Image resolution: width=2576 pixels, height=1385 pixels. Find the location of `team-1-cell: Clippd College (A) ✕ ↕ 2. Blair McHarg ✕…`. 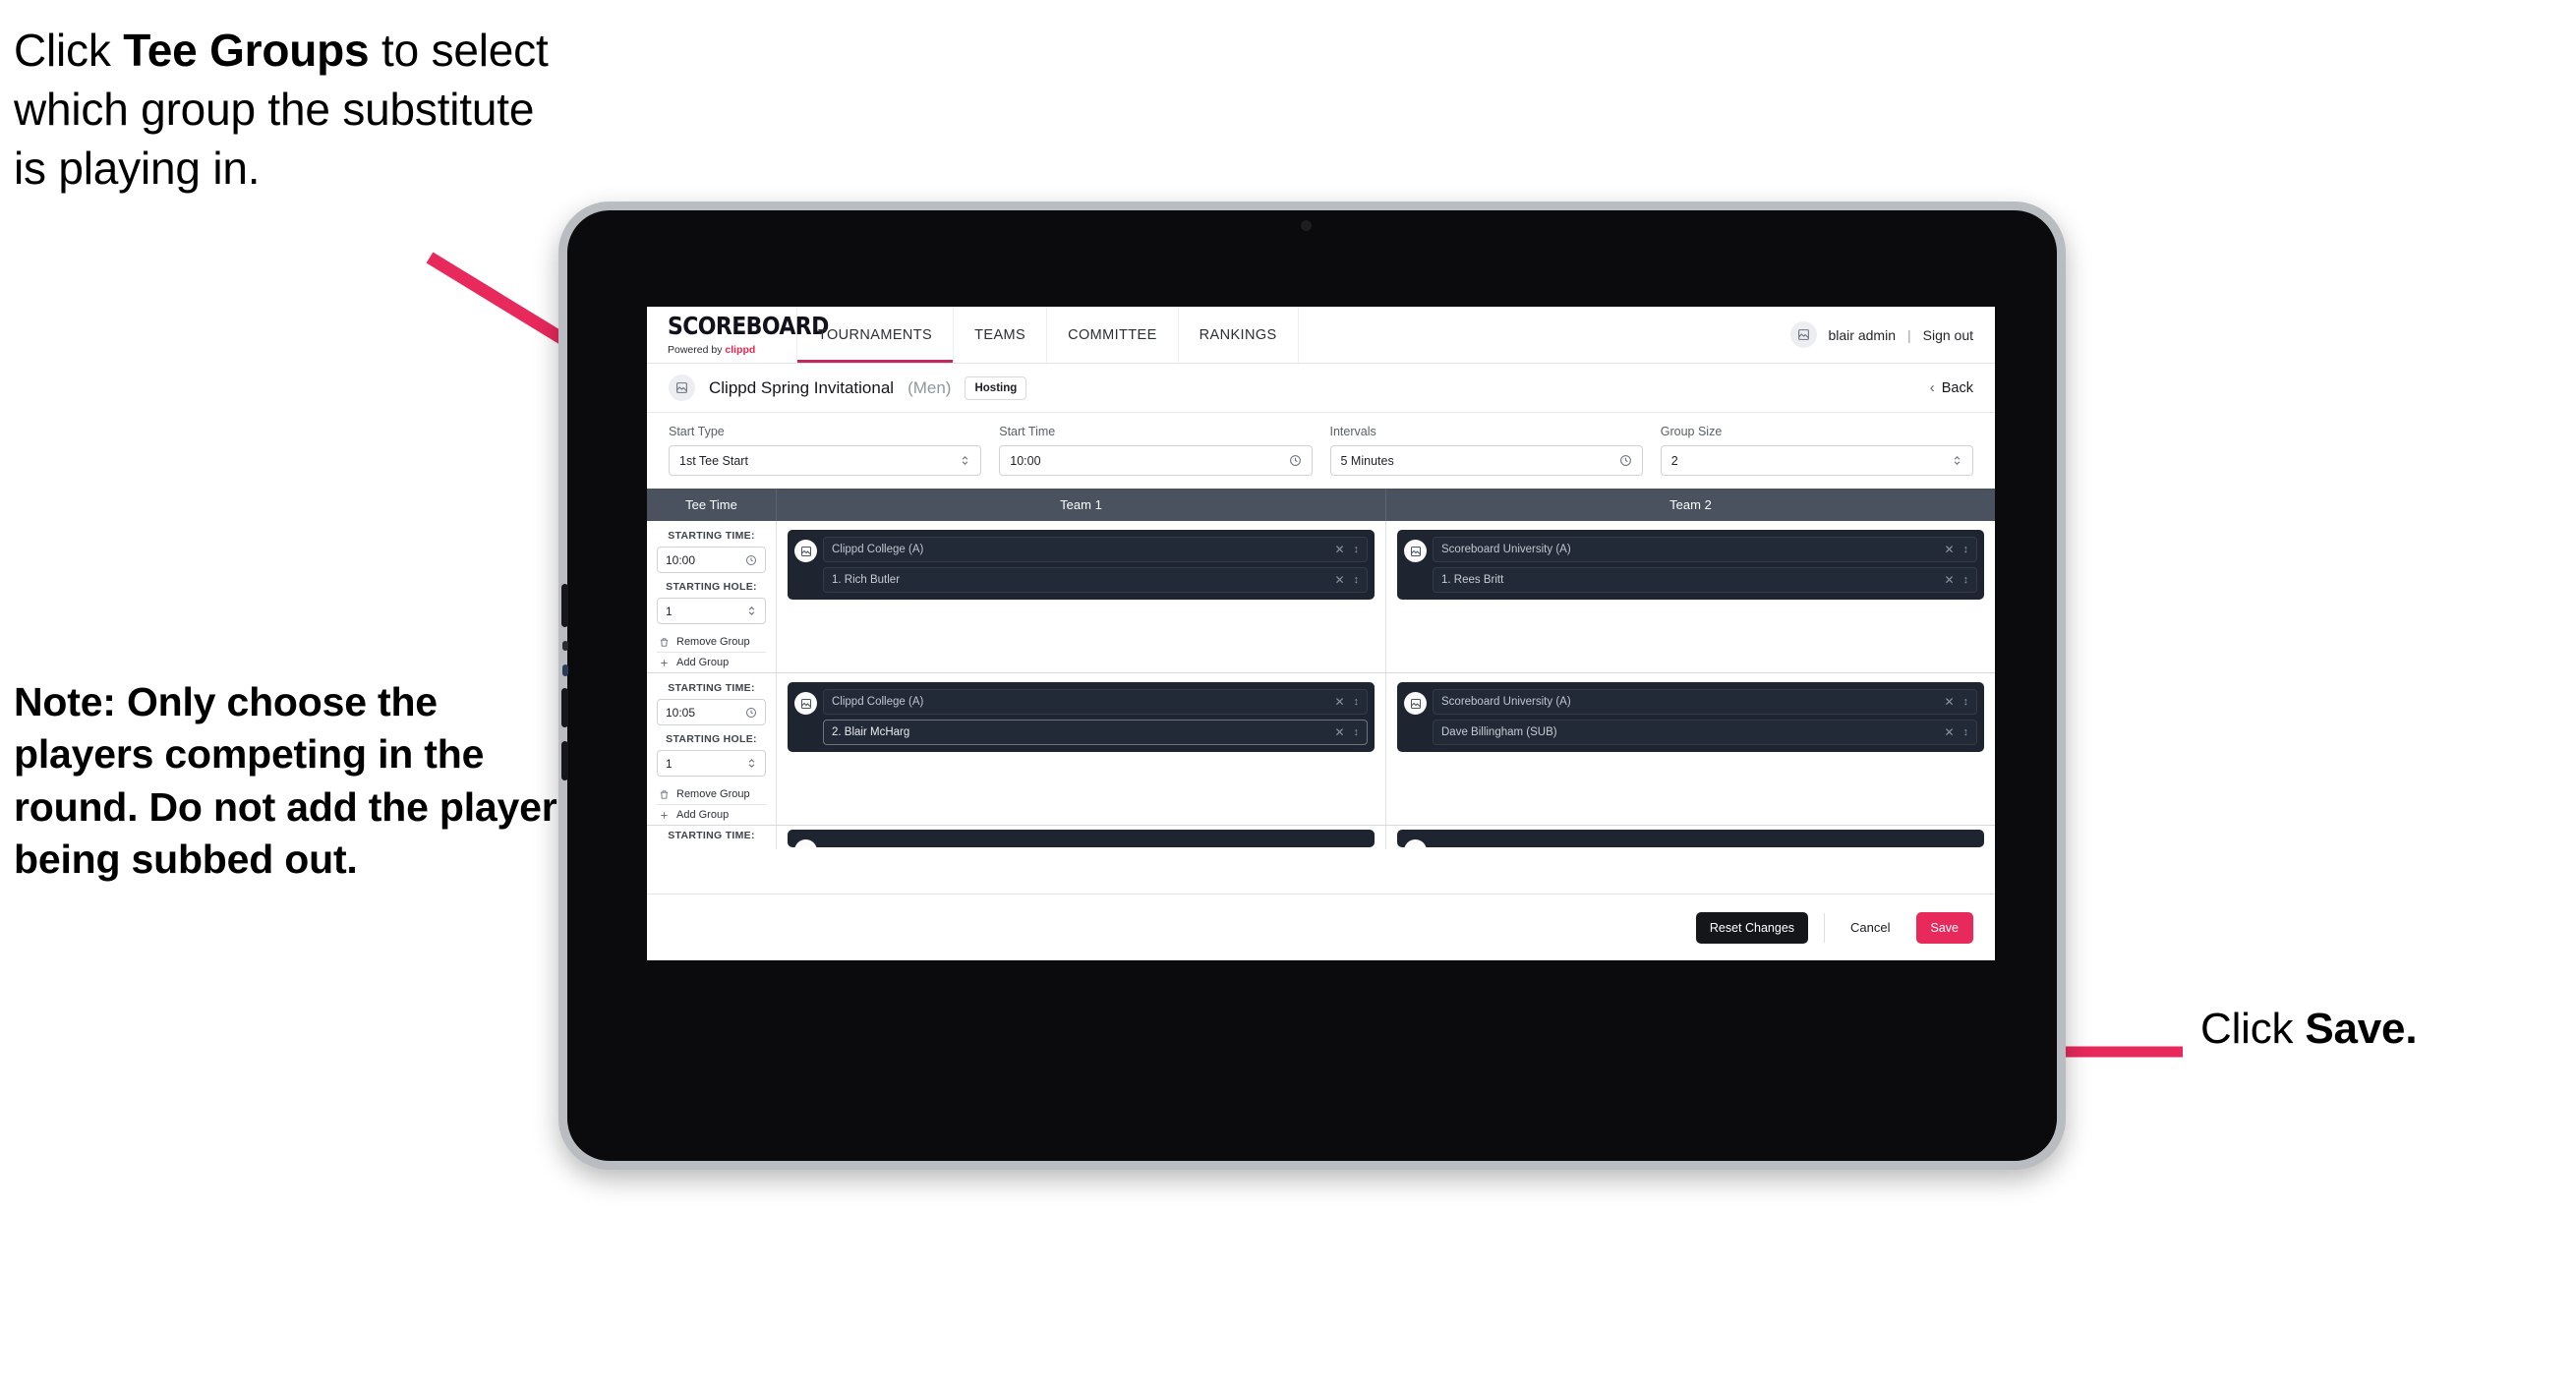

team-1-cell: Clippd College (A) ✕ ↕ 2. Blair McHarg ✕… is located at coordinates (1081, 749).